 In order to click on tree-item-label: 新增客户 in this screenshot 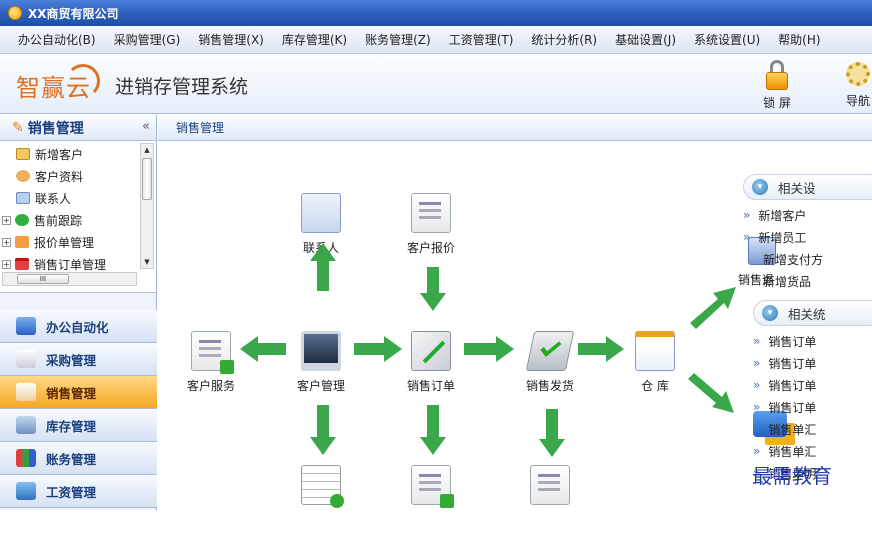, I will do `click(59, 154)`.